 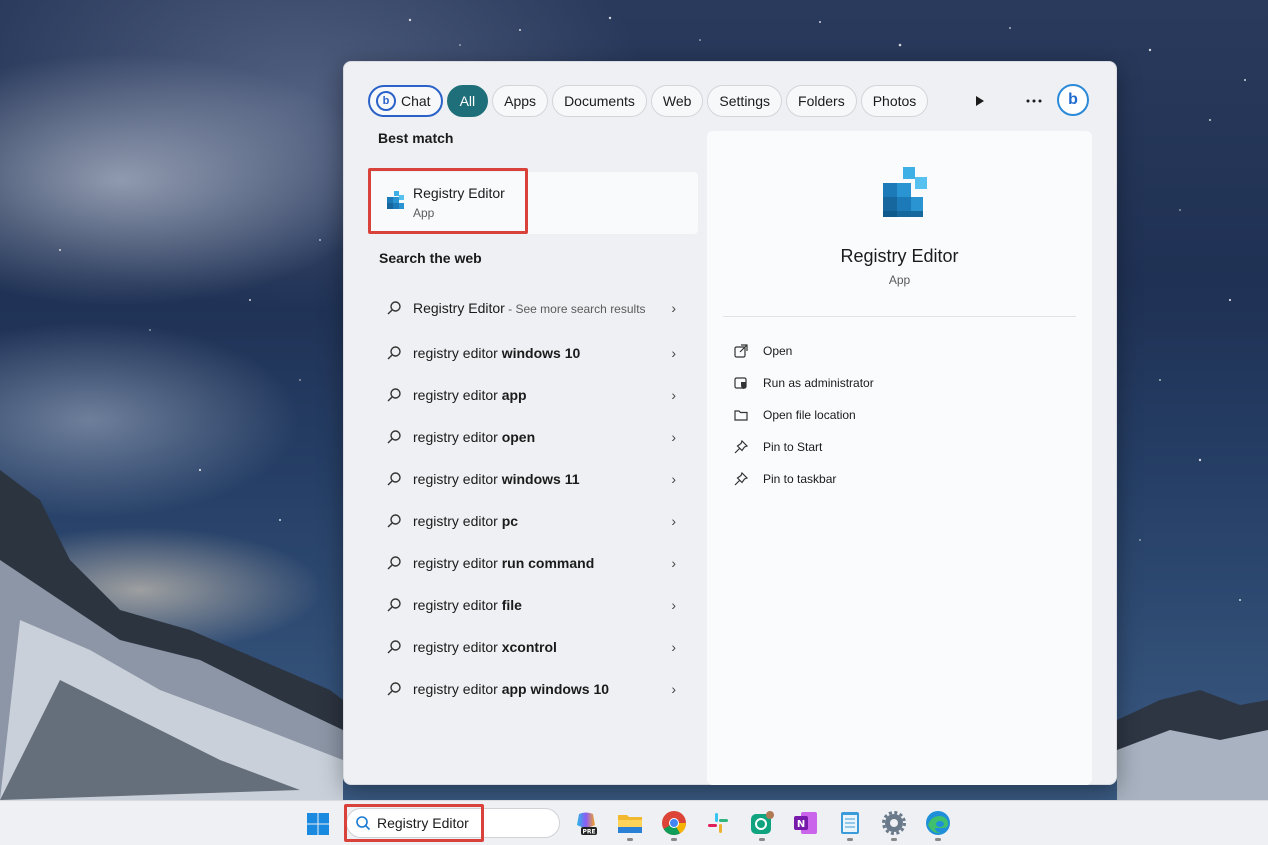 I want to click on web-suggestion-item: registry editor run command ›, so click(x=533, y=563).